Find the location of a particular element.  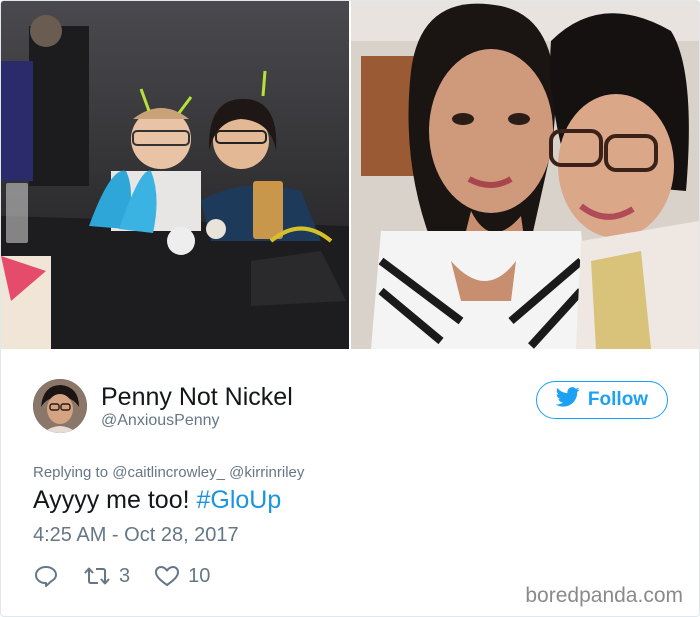

reply-button is located at coordinates (46, 576).